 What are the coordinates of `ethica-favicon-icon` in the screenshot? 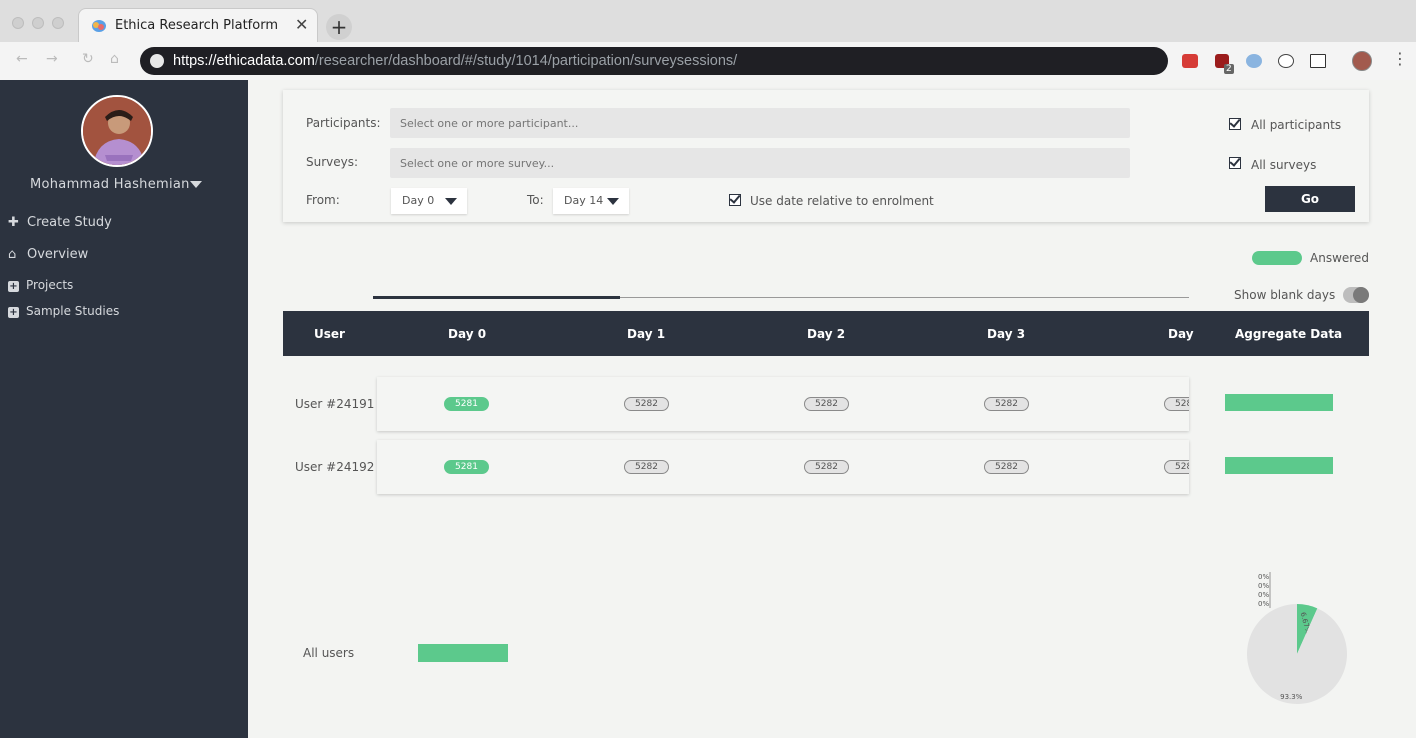 It's located at (99, 26).